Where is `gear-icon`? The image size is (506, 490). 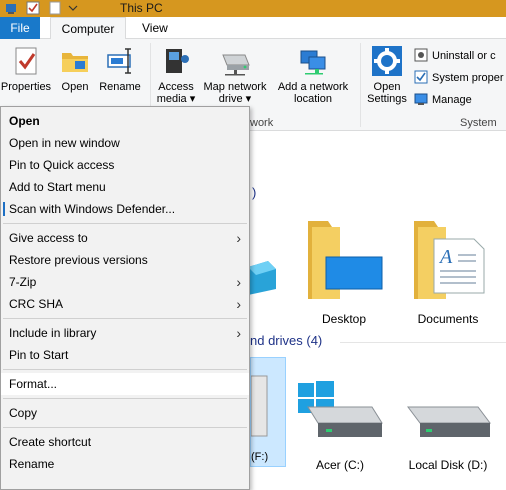
gear-icon is located at coordinates (387, 61).